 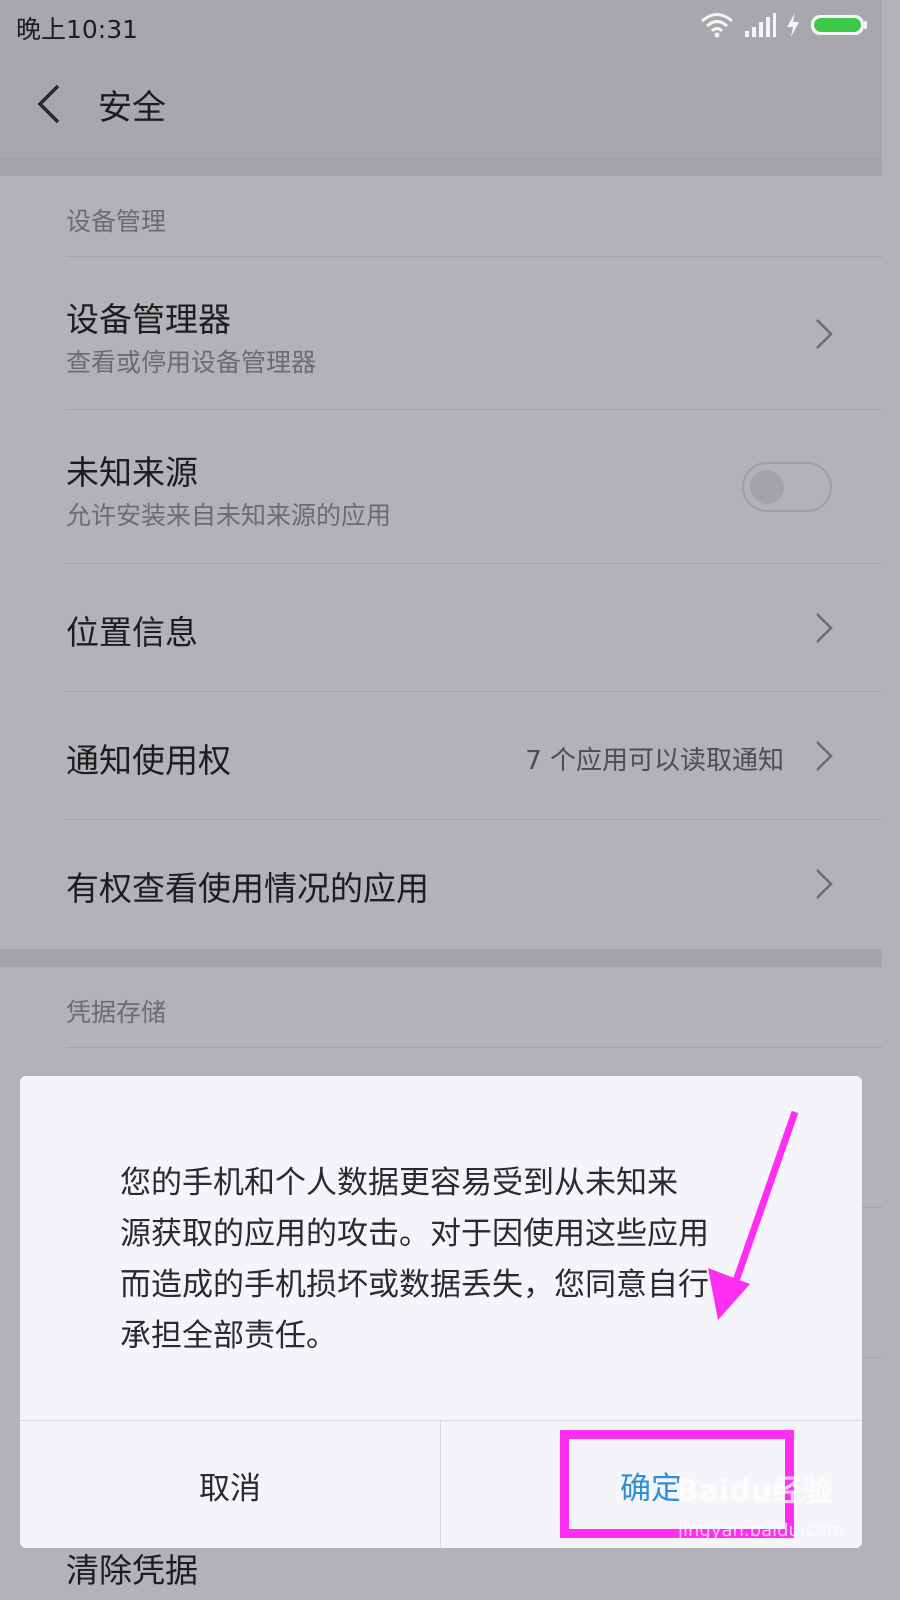 I want to click on section-divider, so click(x=441, y=958).